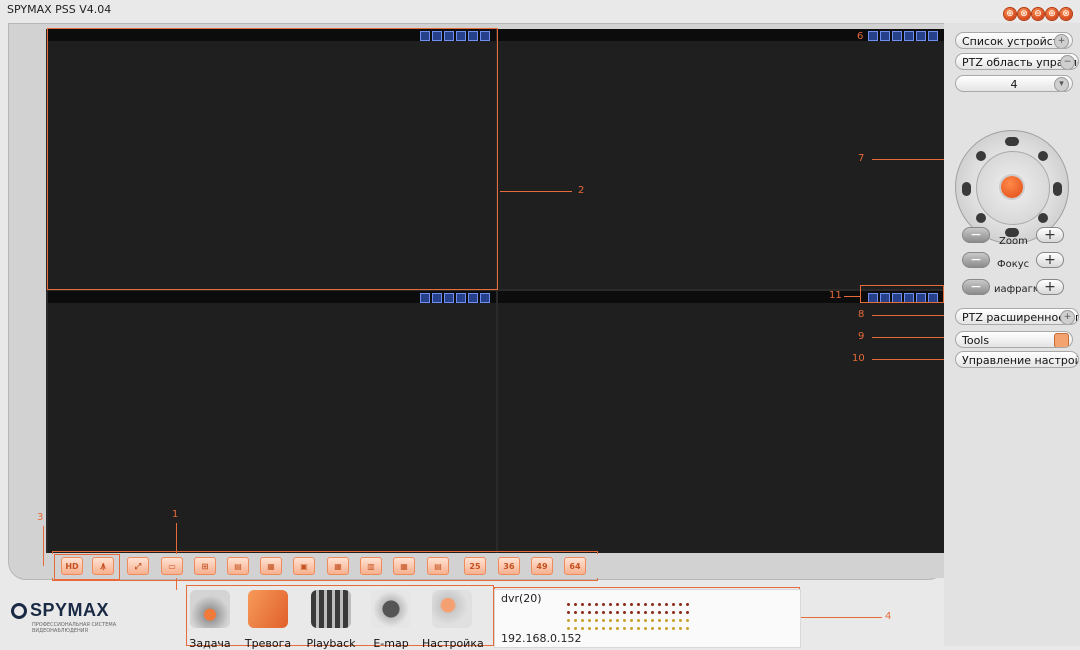 This screenshot has height=650, width=1080. I want to click on alarm-button: Тревога, so click(268, 620).